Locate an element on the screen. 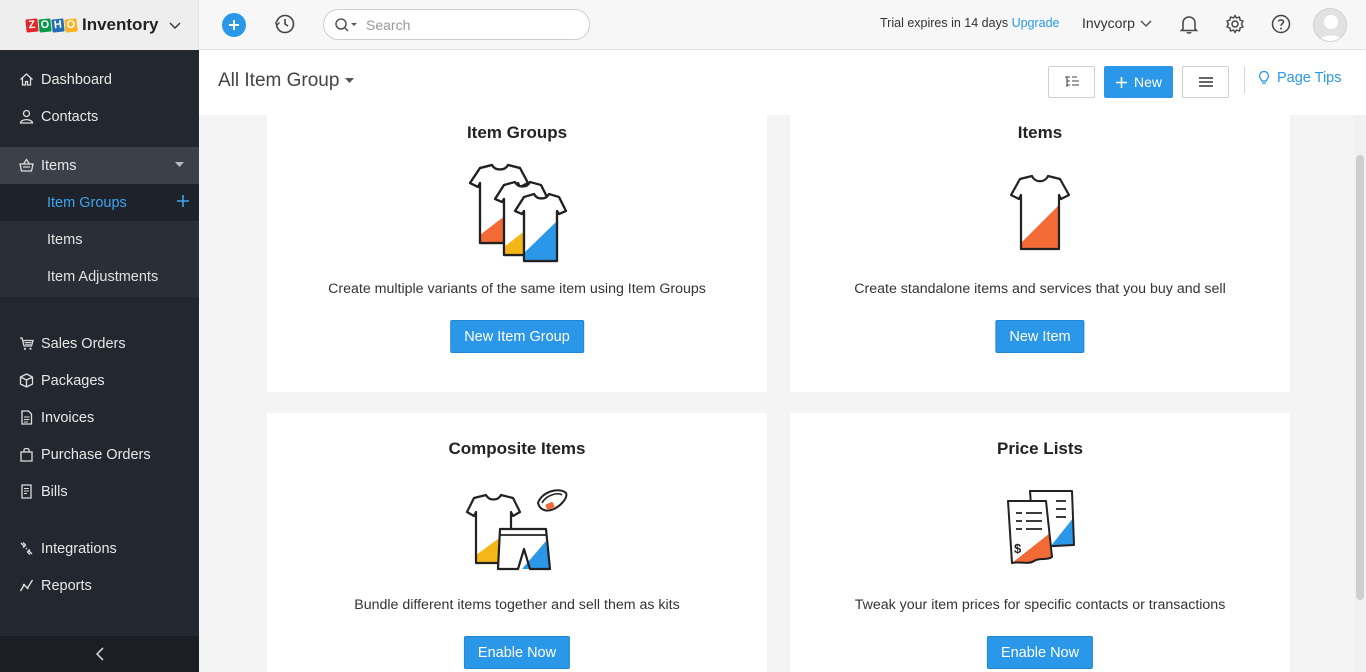 This screenshot has height=672, width=1366. package-icon is located at coordinates (26, 380).